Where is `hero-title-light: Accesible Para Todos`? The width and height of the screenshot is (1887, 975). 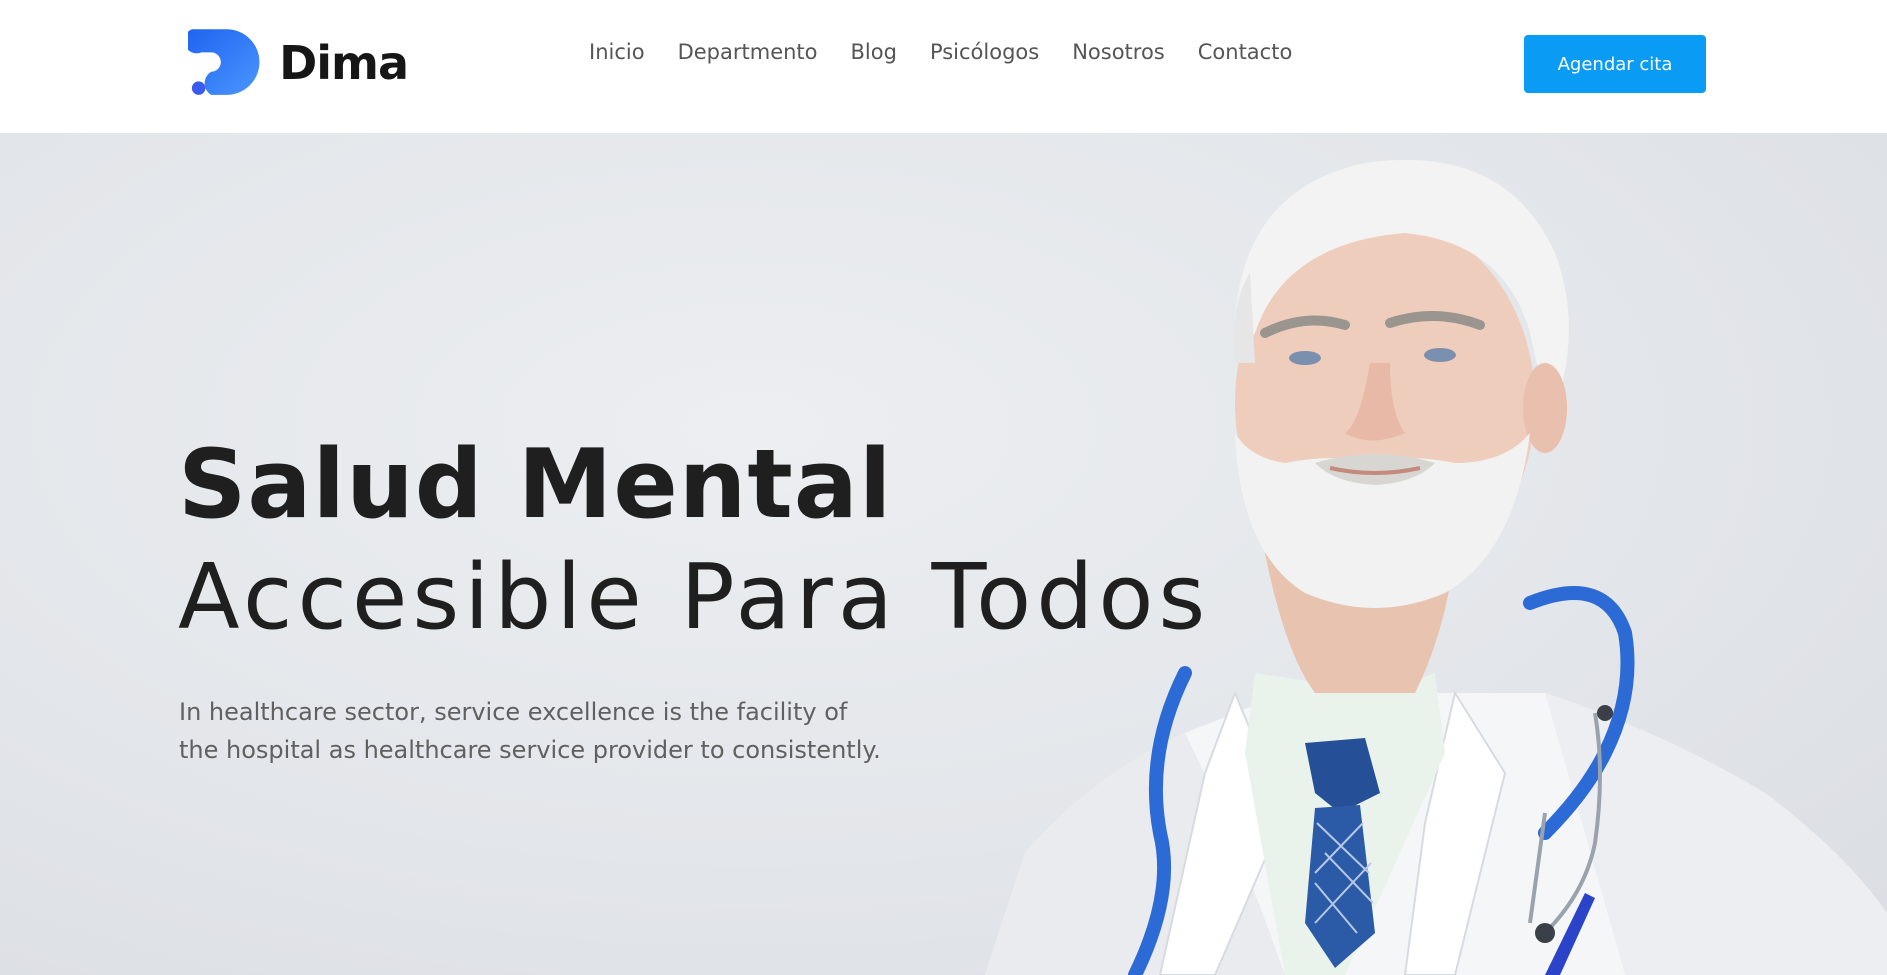 hero-title-light: Accesible Para Todos is located at coordinates (694, 597).